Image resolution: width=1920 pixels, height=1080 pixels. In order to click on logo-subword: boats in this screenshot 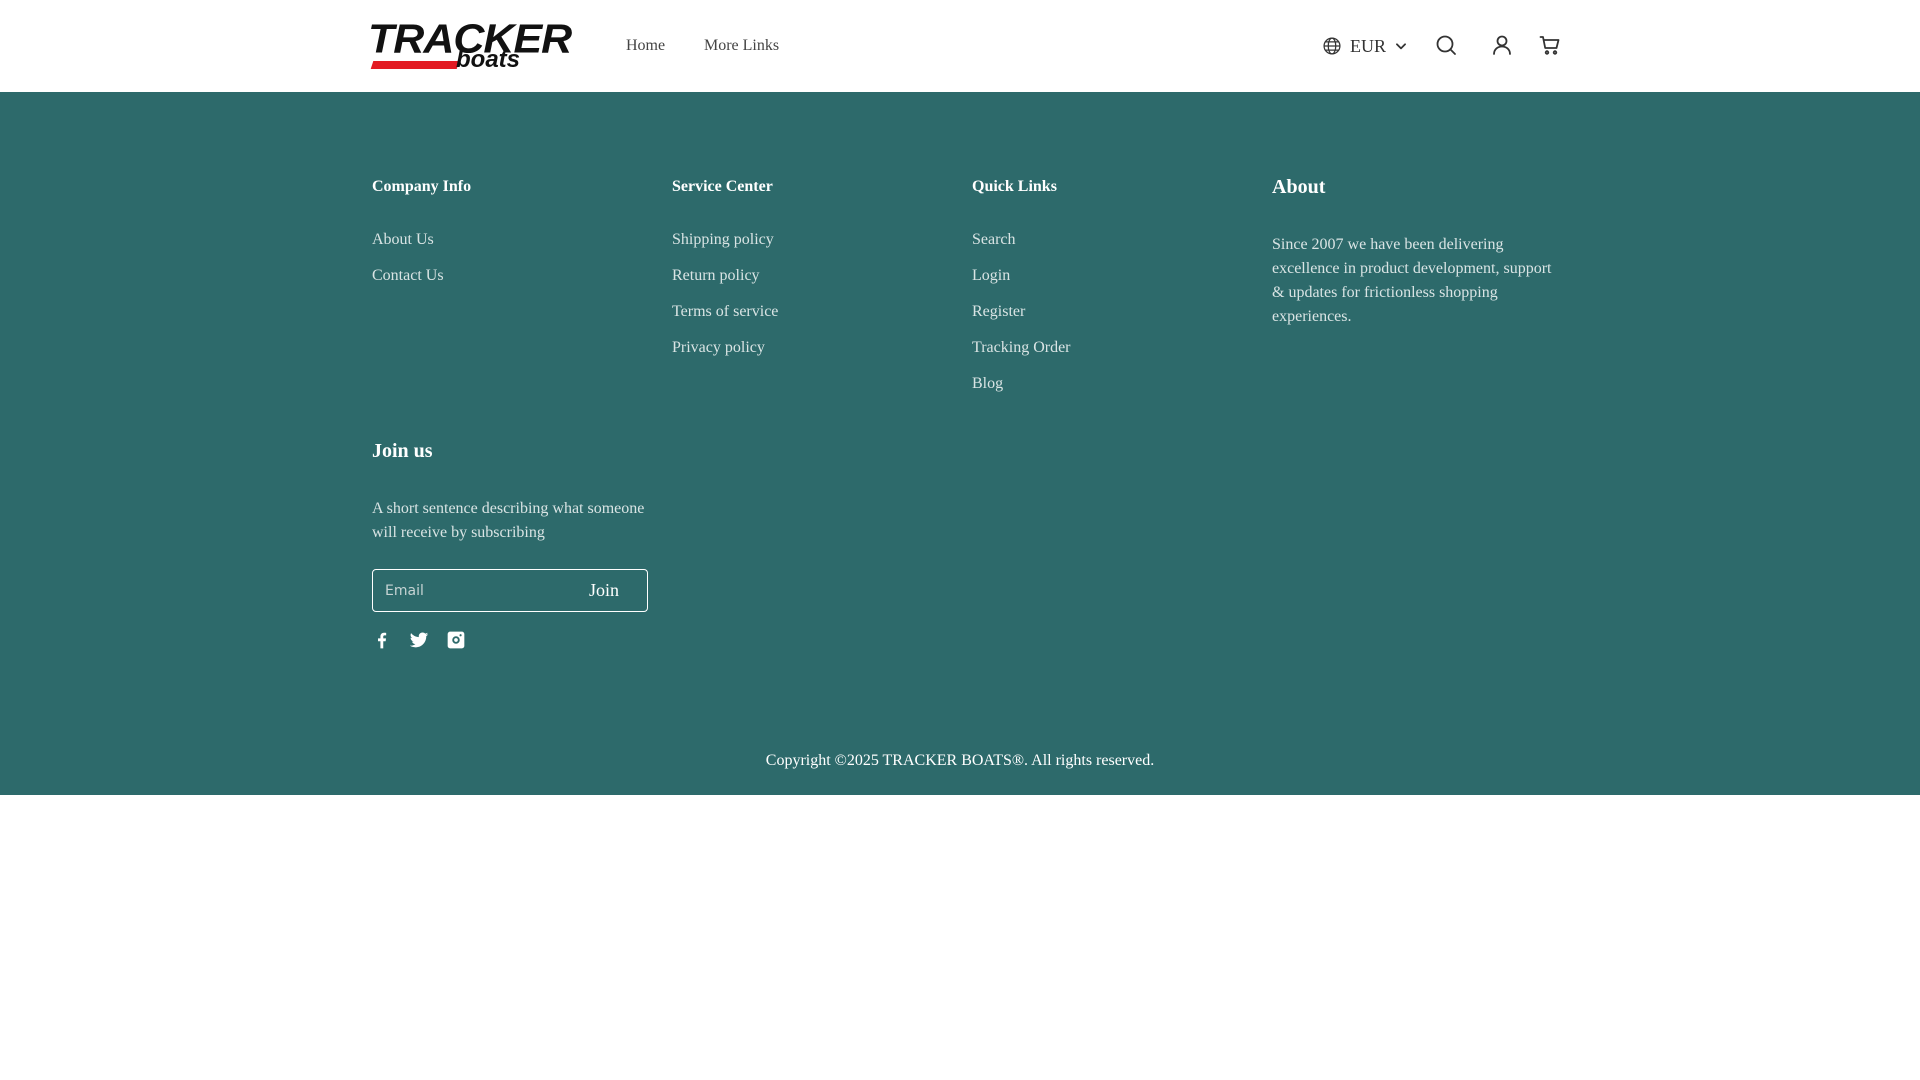, I will do `click(488, 59)`.